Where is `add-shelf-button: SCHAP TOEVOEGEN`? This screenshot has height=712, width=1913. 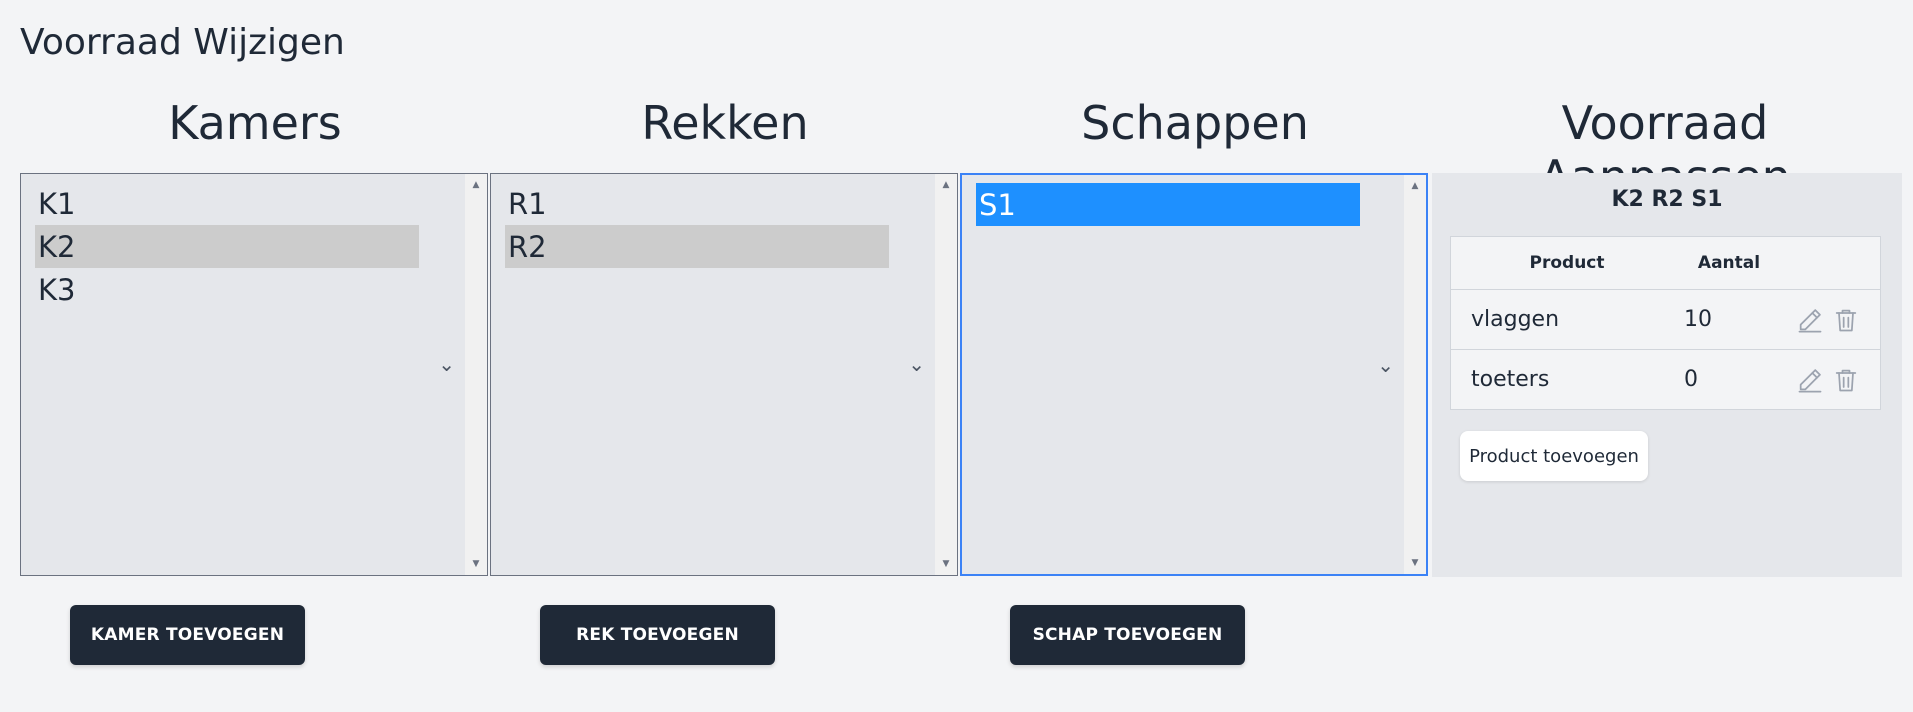
add-shelf-button: SCHAP TOEVOEGEN is located at coordinates (1127, 635).